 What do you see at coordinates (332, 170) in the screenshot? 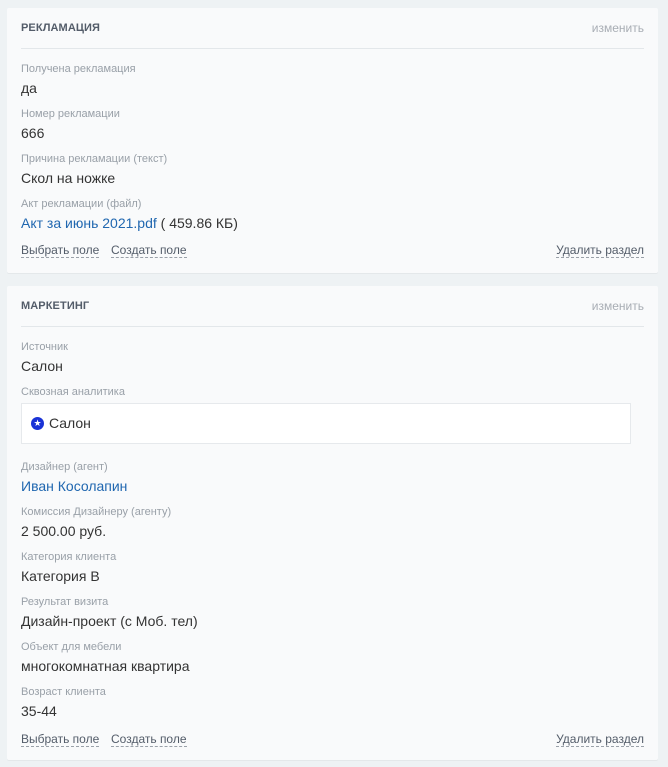
I see `field-complaint-reason: Причина рекламации (текст) Скол на ножке` at bounding box center [332, 170].